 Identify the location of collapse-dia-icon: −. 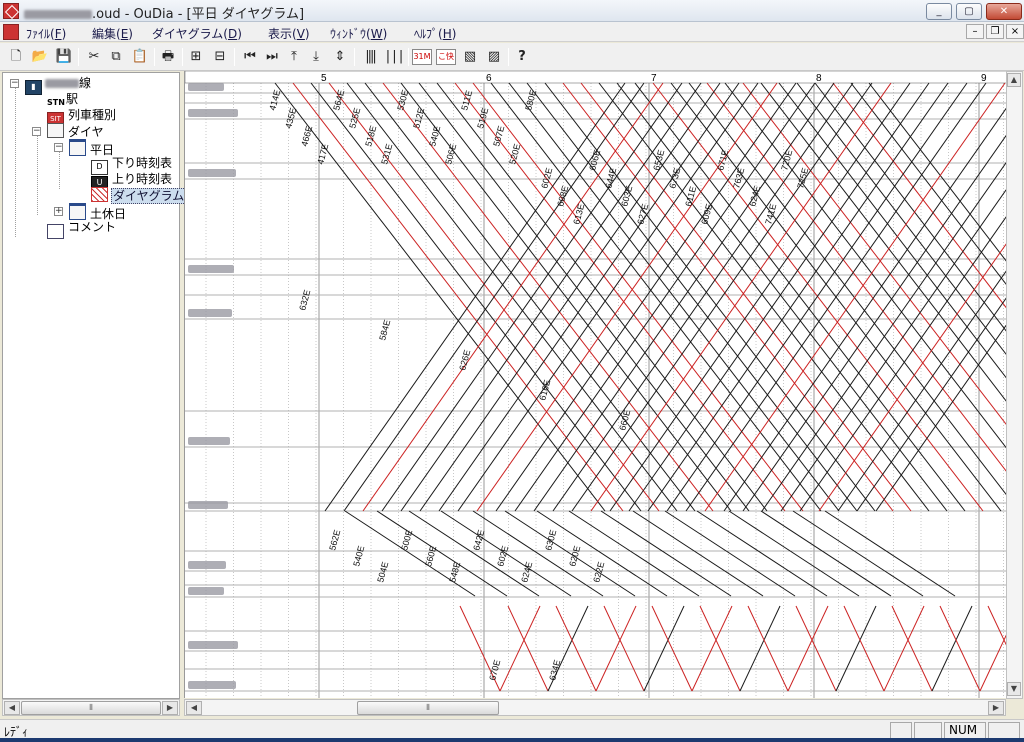
(36, 131).